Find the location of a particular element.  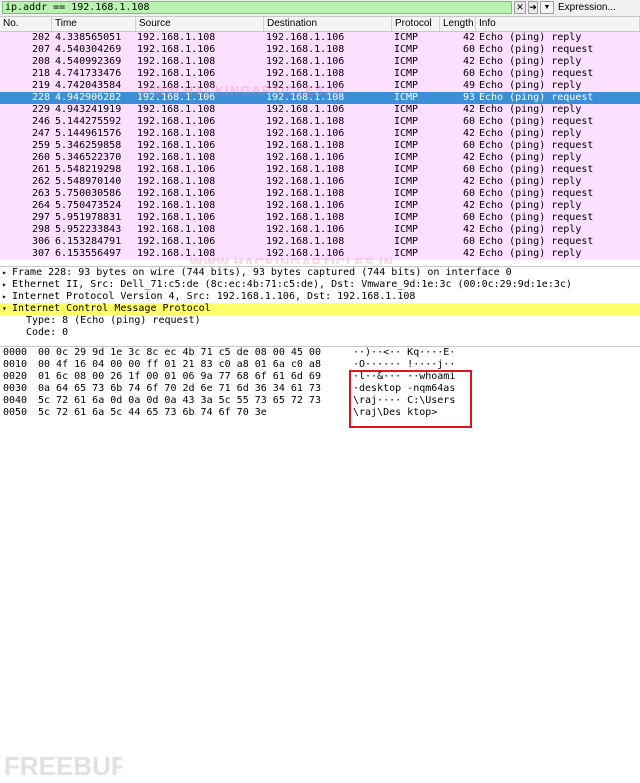

expander-arrow-icon: ▾ is located at coordinates (4, 309).